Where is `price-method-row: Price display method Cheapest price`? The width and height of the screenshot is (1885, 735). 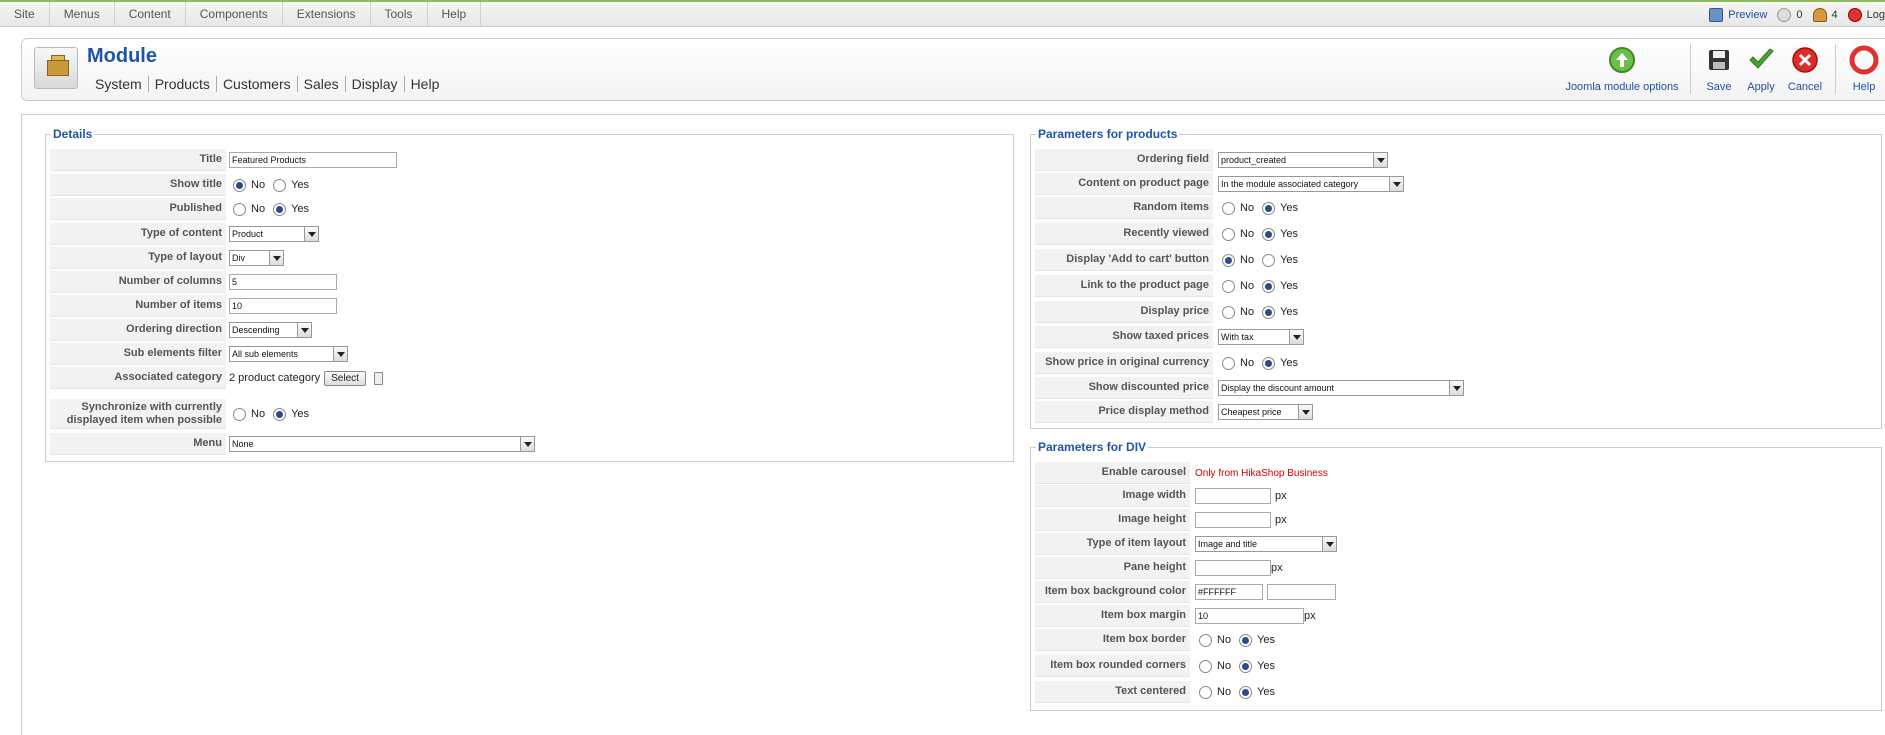
price-method-row: Price display method Cheapest price is located at coordinates (1457, 412).